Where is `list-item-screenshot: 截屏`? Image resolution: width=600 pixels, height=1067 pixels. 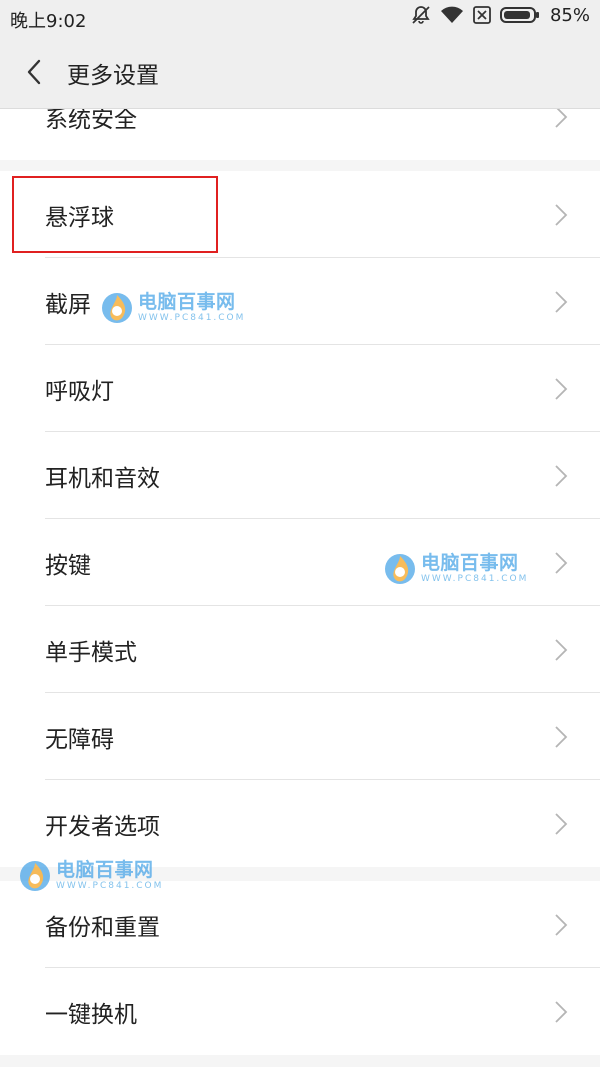
list-item-screenshot: 截屏 is located at coordinates (300, 301).